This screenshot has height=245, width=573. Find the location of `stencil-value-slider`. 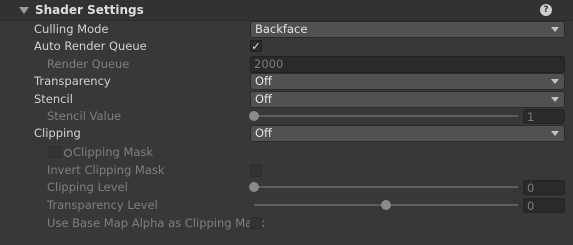

stencil-value-slider is located at coordinates (384, 116).